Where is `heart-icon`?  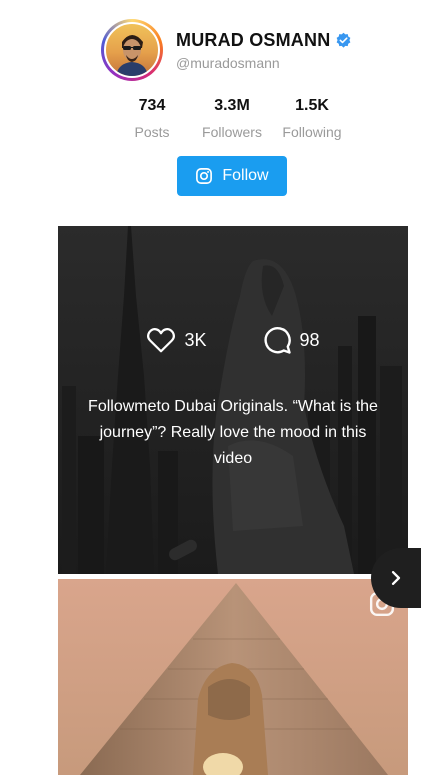 heart-icon is located at coordinates (161, 340).